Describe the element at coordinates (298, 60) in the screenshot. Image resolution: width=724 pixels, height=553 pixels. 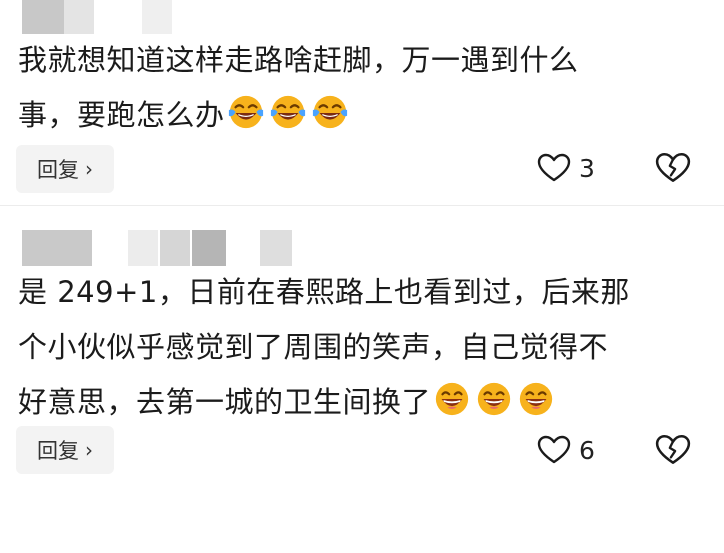
I see `comment-line: 我就想知道这样走路啥赶脚，万一遇到什么` at that location.